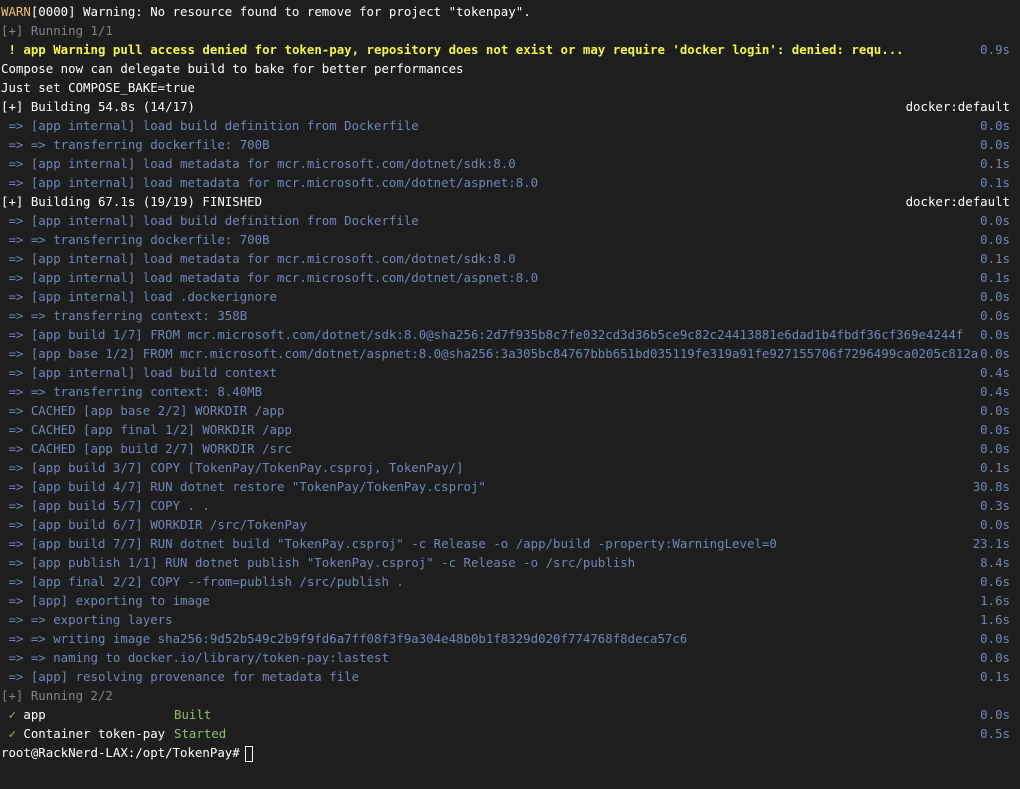 This screenshot has width=1020, height=789. Describe the element at coordinates (995, 619) in the screenshot. I see `build-step-time: 1.6s` at that location.